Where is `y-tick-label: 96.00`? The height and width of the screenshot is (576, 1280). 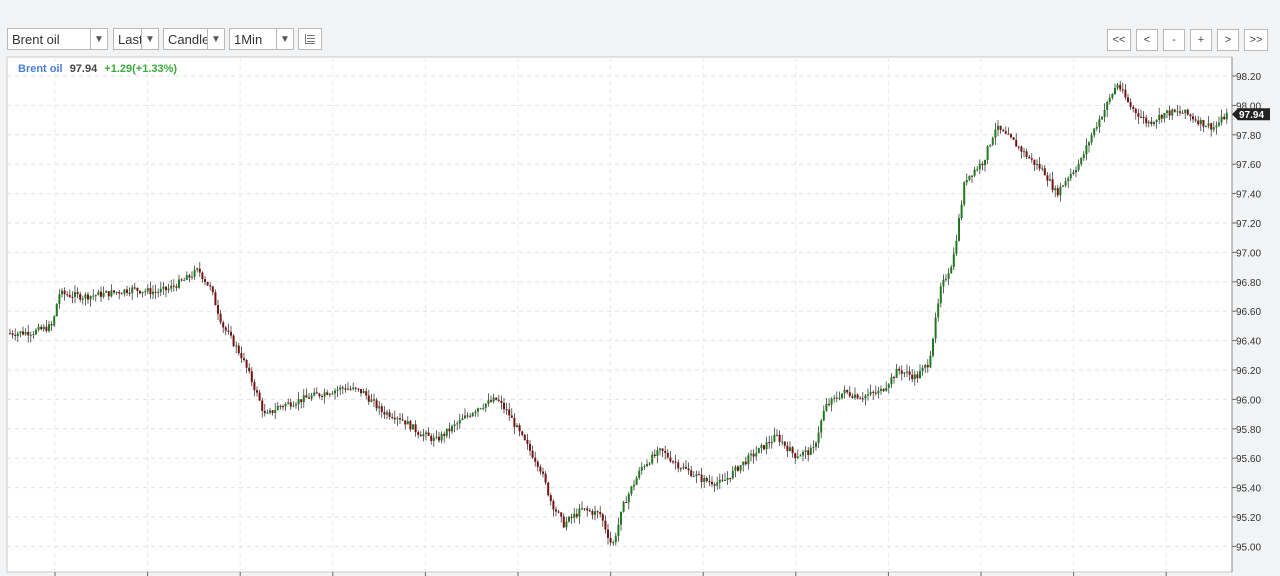
y-tick-label: 96.00 is located at coordinates (1248, 400).